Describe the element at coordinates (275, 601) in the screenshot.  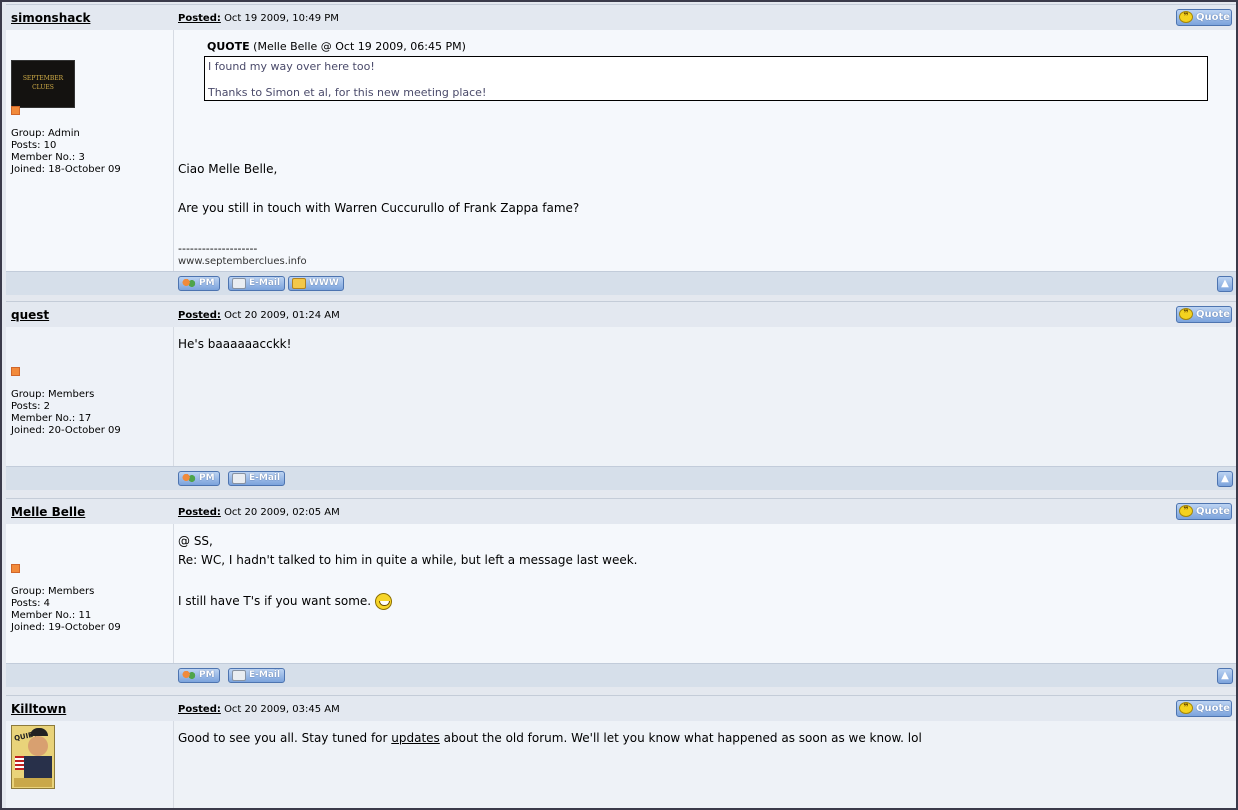
I see `message-text: I still have T's if you want some.` at that location.